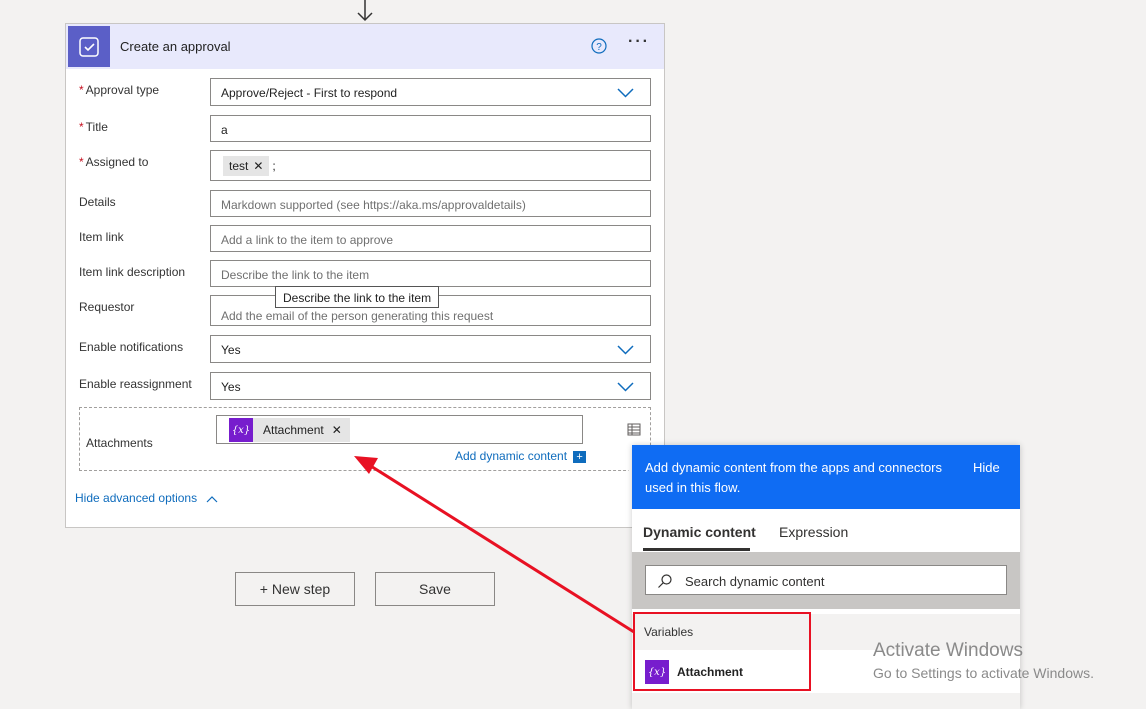  I want to click on hide-advanced-options-link: Hide advanced options, so click(146, 498).